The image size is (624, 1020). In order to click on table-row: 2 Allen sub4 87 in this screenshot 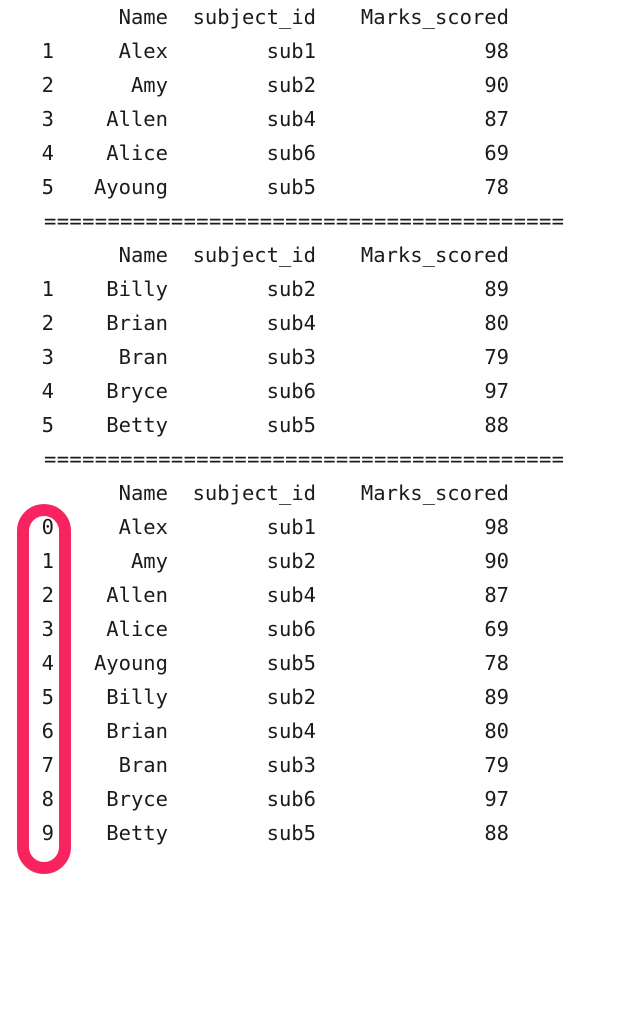, I will do `click(312, 595)`.